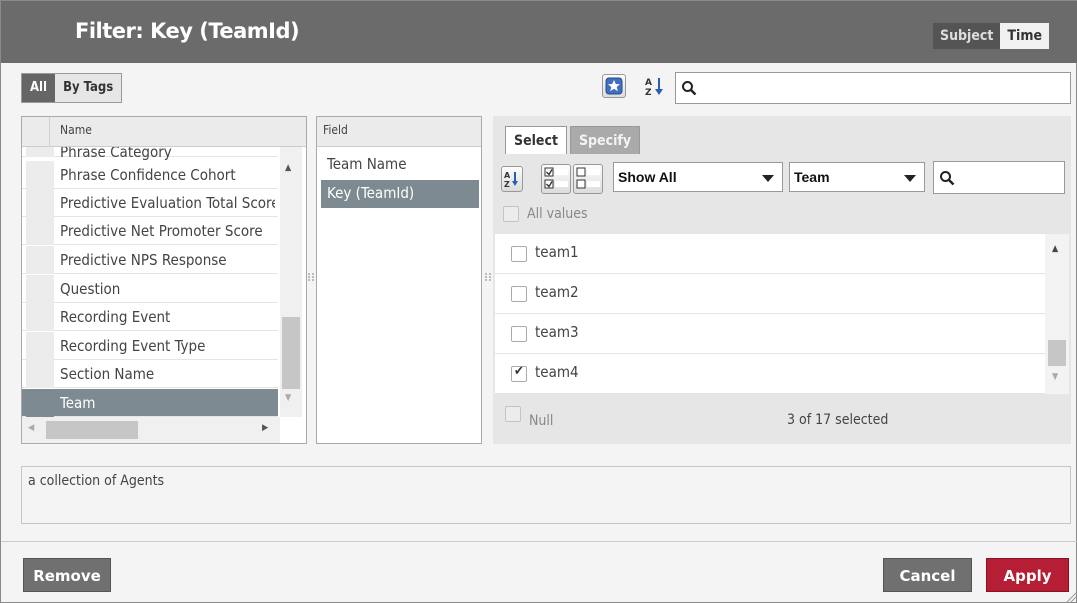 The width and height of the screenshot is (1077, 603). What do you see at coordinates (371, 193) in the screenshot?
I see `list-item-label: Key (TeamId)` at bounding box center [371, 193].